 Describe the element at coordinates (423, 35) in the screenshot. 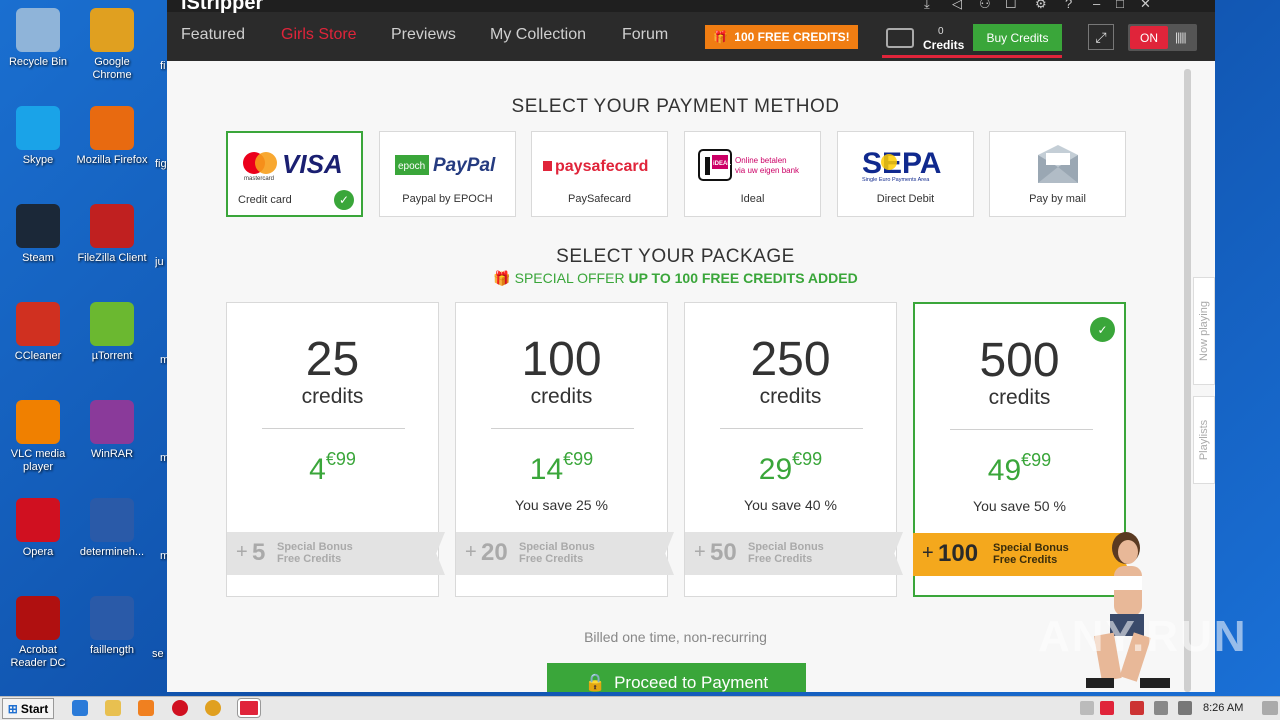

I see `nav-previews: Previews` at that location.